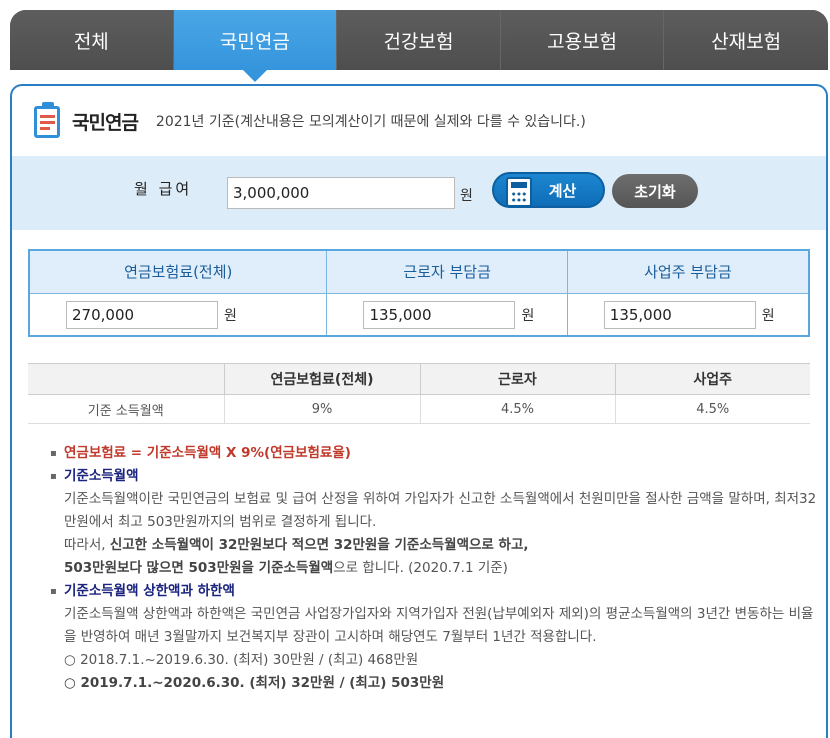 The image size is (830, 738). Describe the element at coordinates (518, 409) in the screenshot. I see `rate-worker-value: 4.5%` at that location.